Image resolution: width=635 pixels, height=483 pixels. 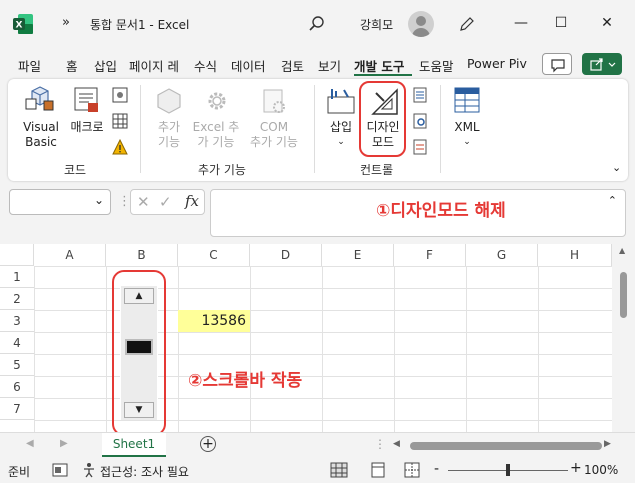 I want to click on column-header: A, so click(x=70, y=255).